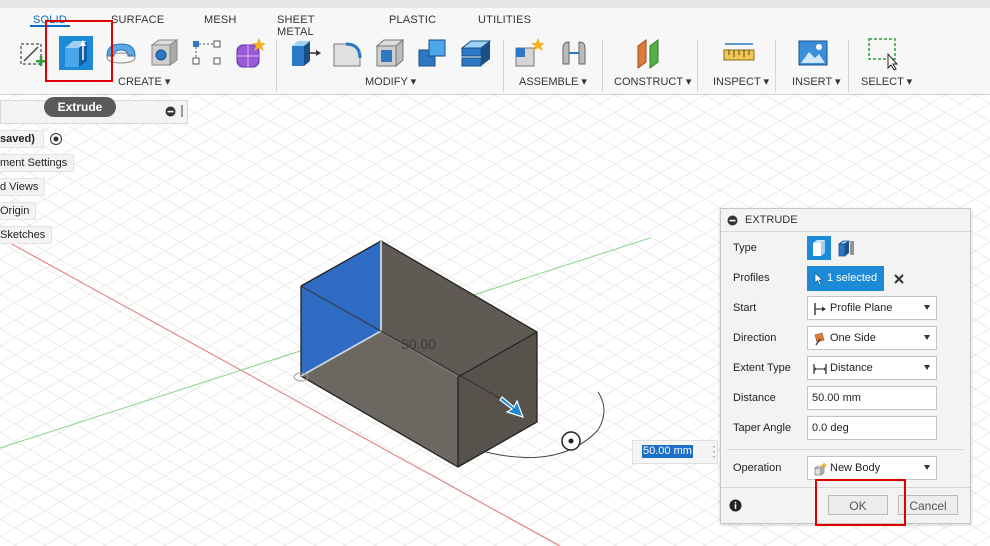 Image resolution: width=990 pixels, height=546 pixels. What do you see at coordinates (751, 278) in the screenshot?
I see `profiles-label: Profiles` at bounding box center [751, 278].